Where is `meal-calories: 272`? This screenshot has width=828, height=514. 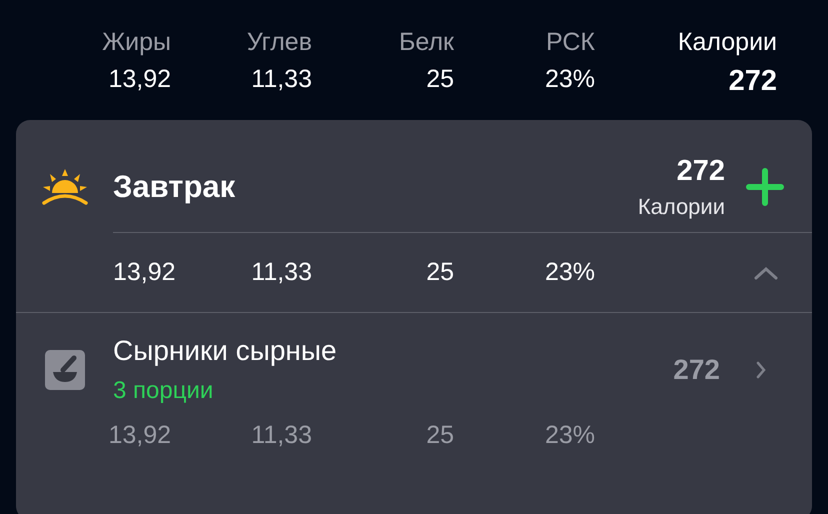 meal-calories: 272 is located at coordinates (700, 171).